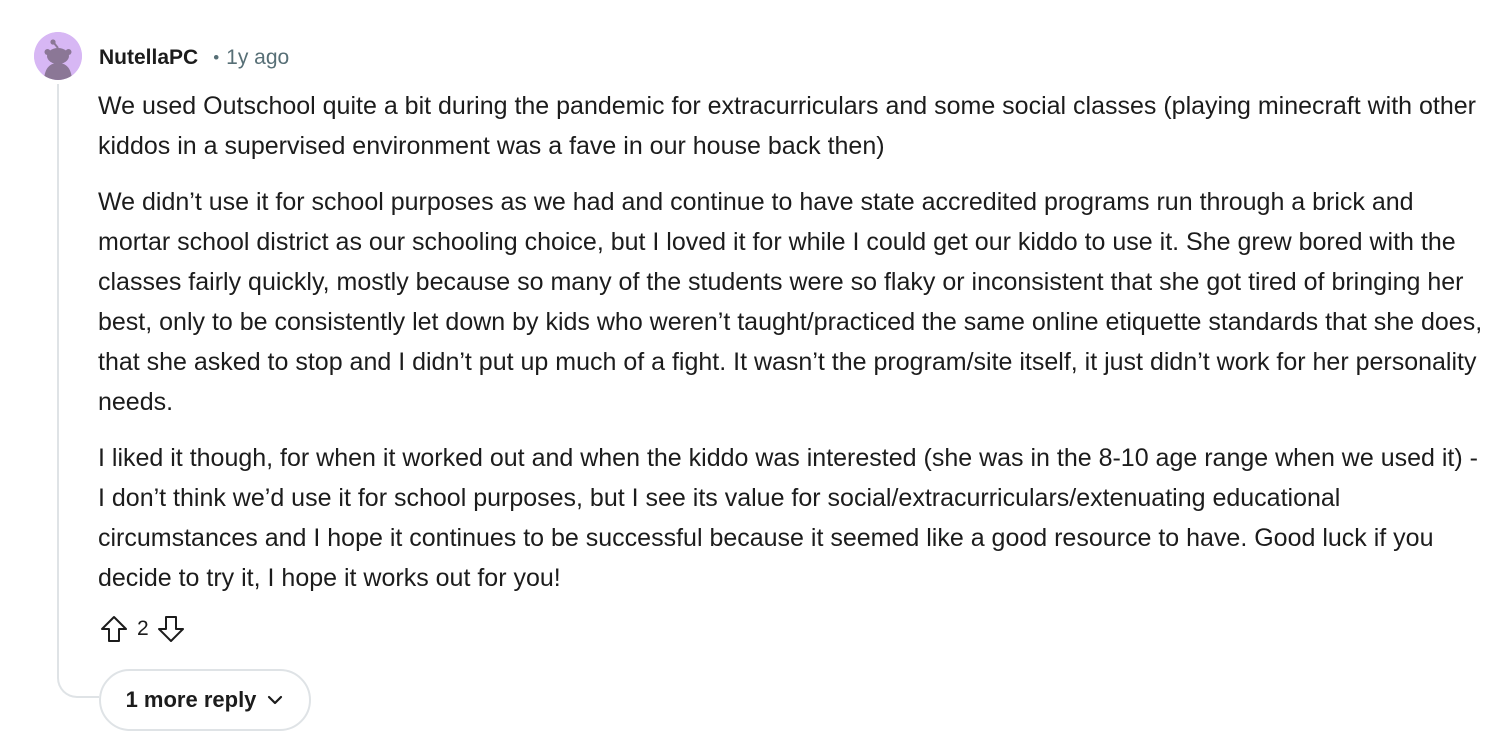  I want to click on more-replies-label: 1 more reply, so click(191, 699).